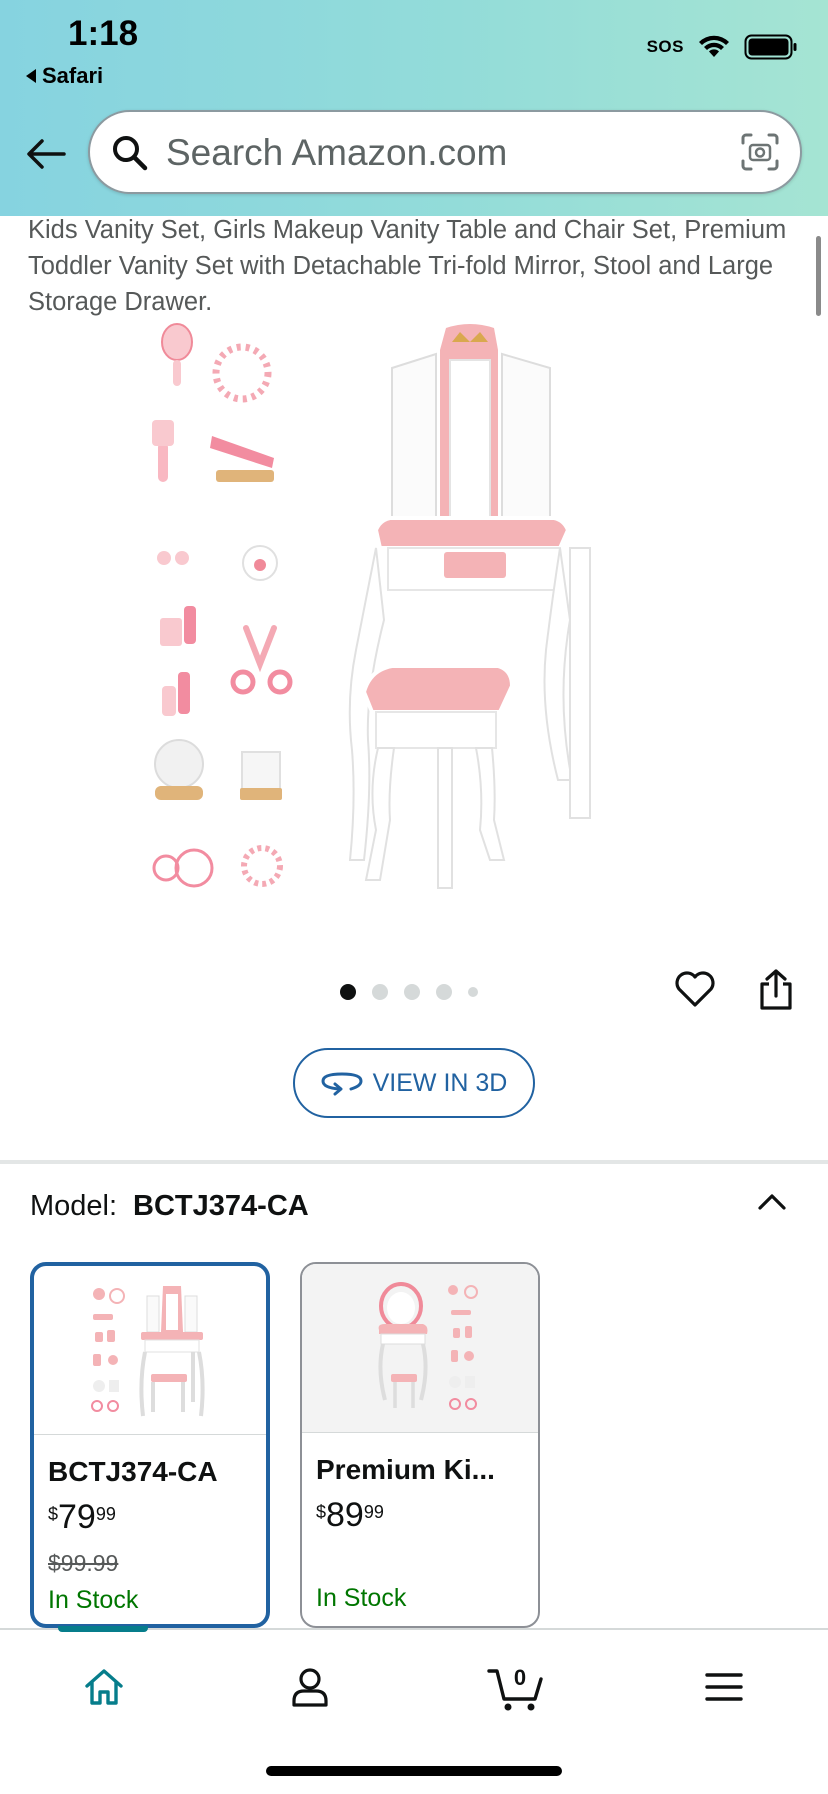  I want to click on model-label: Model:, so click(74, 1206).